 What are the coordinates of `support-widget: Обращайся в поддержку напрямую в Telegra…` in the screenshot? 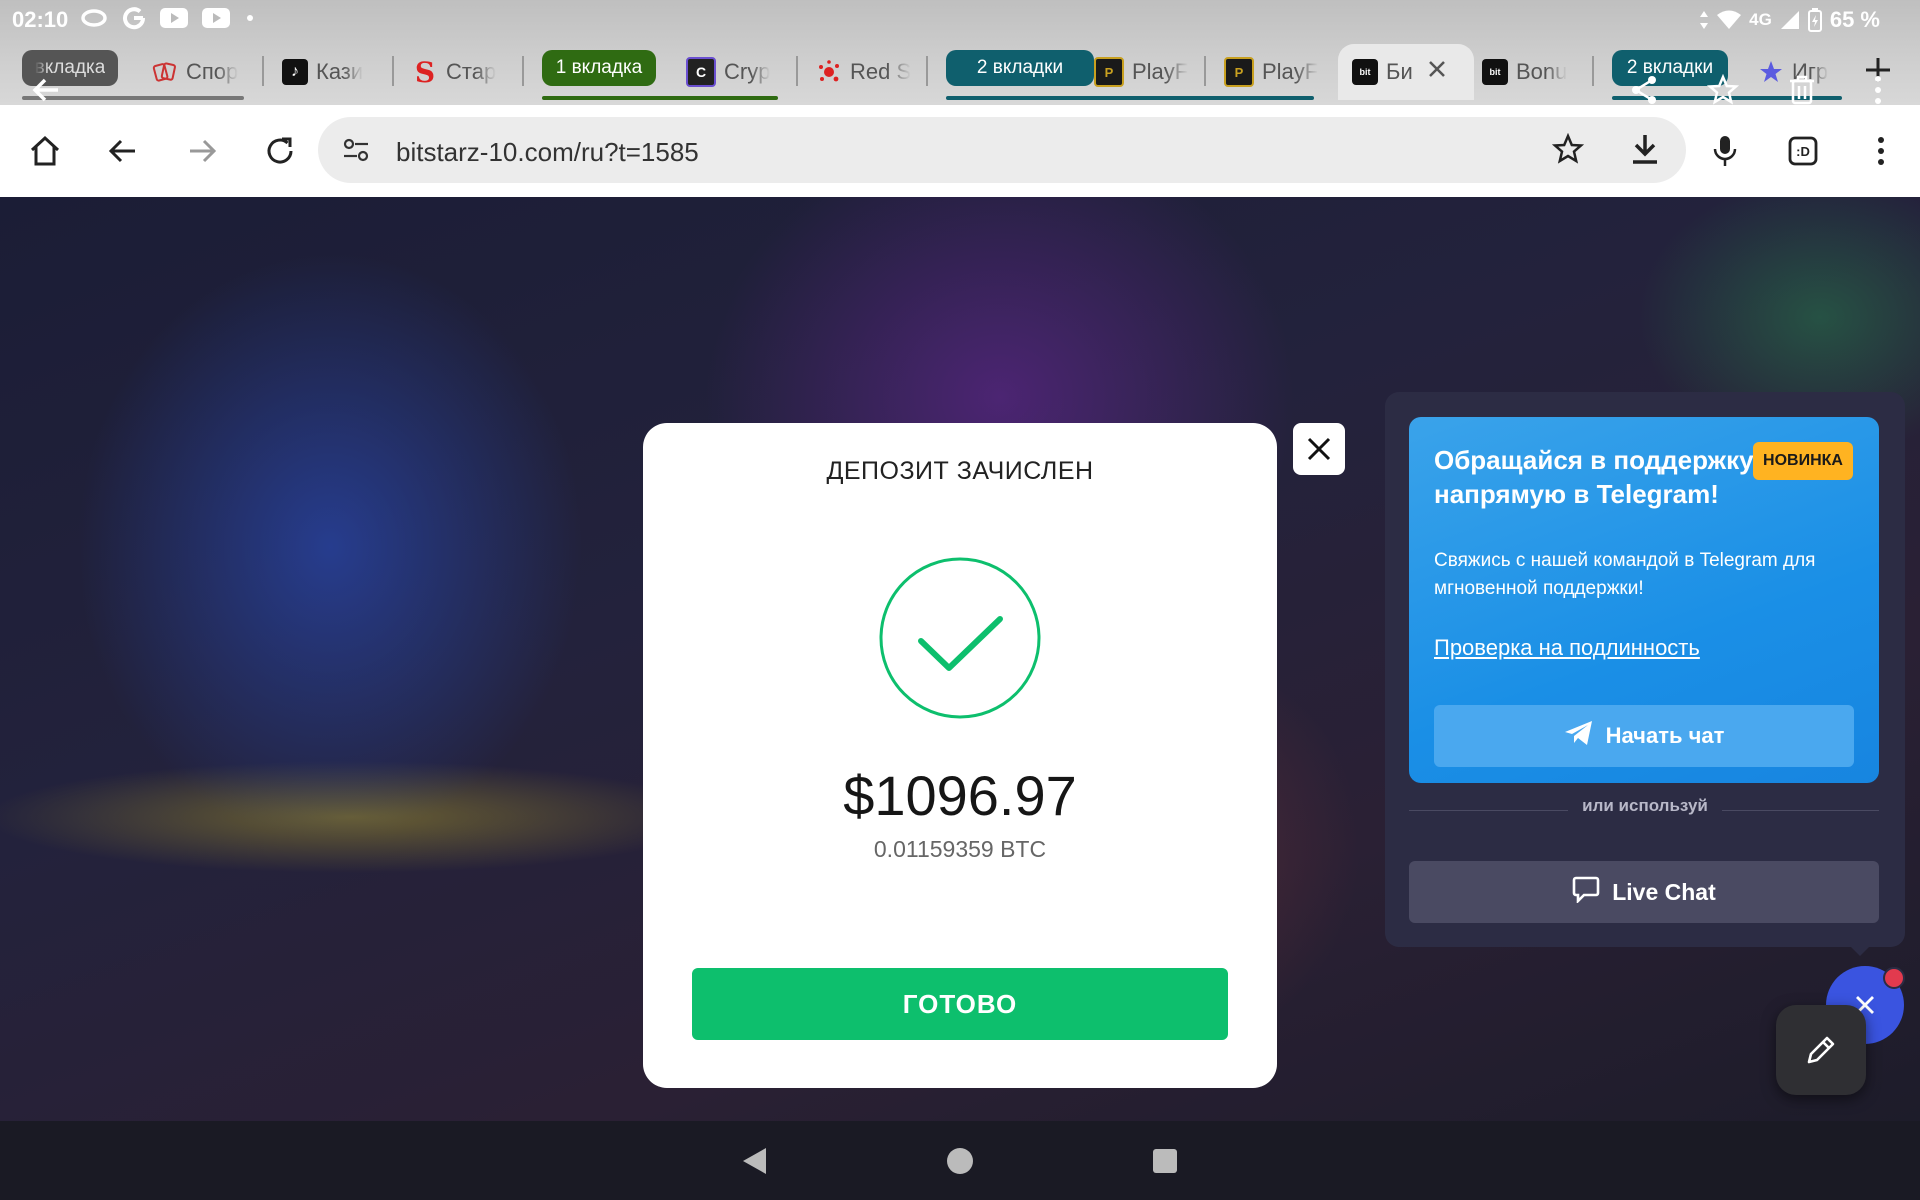 It's located at (1645, 669).